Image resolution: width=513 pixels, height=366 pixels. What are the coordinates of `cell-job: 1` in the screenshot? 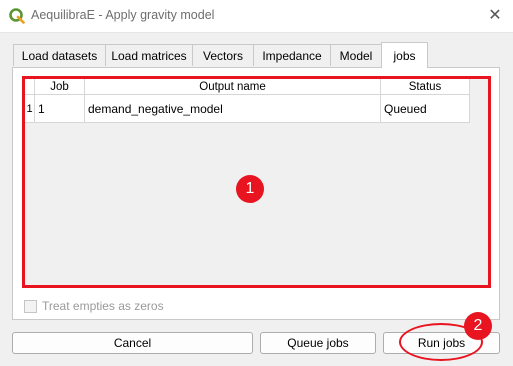 It's located at (60, 109).